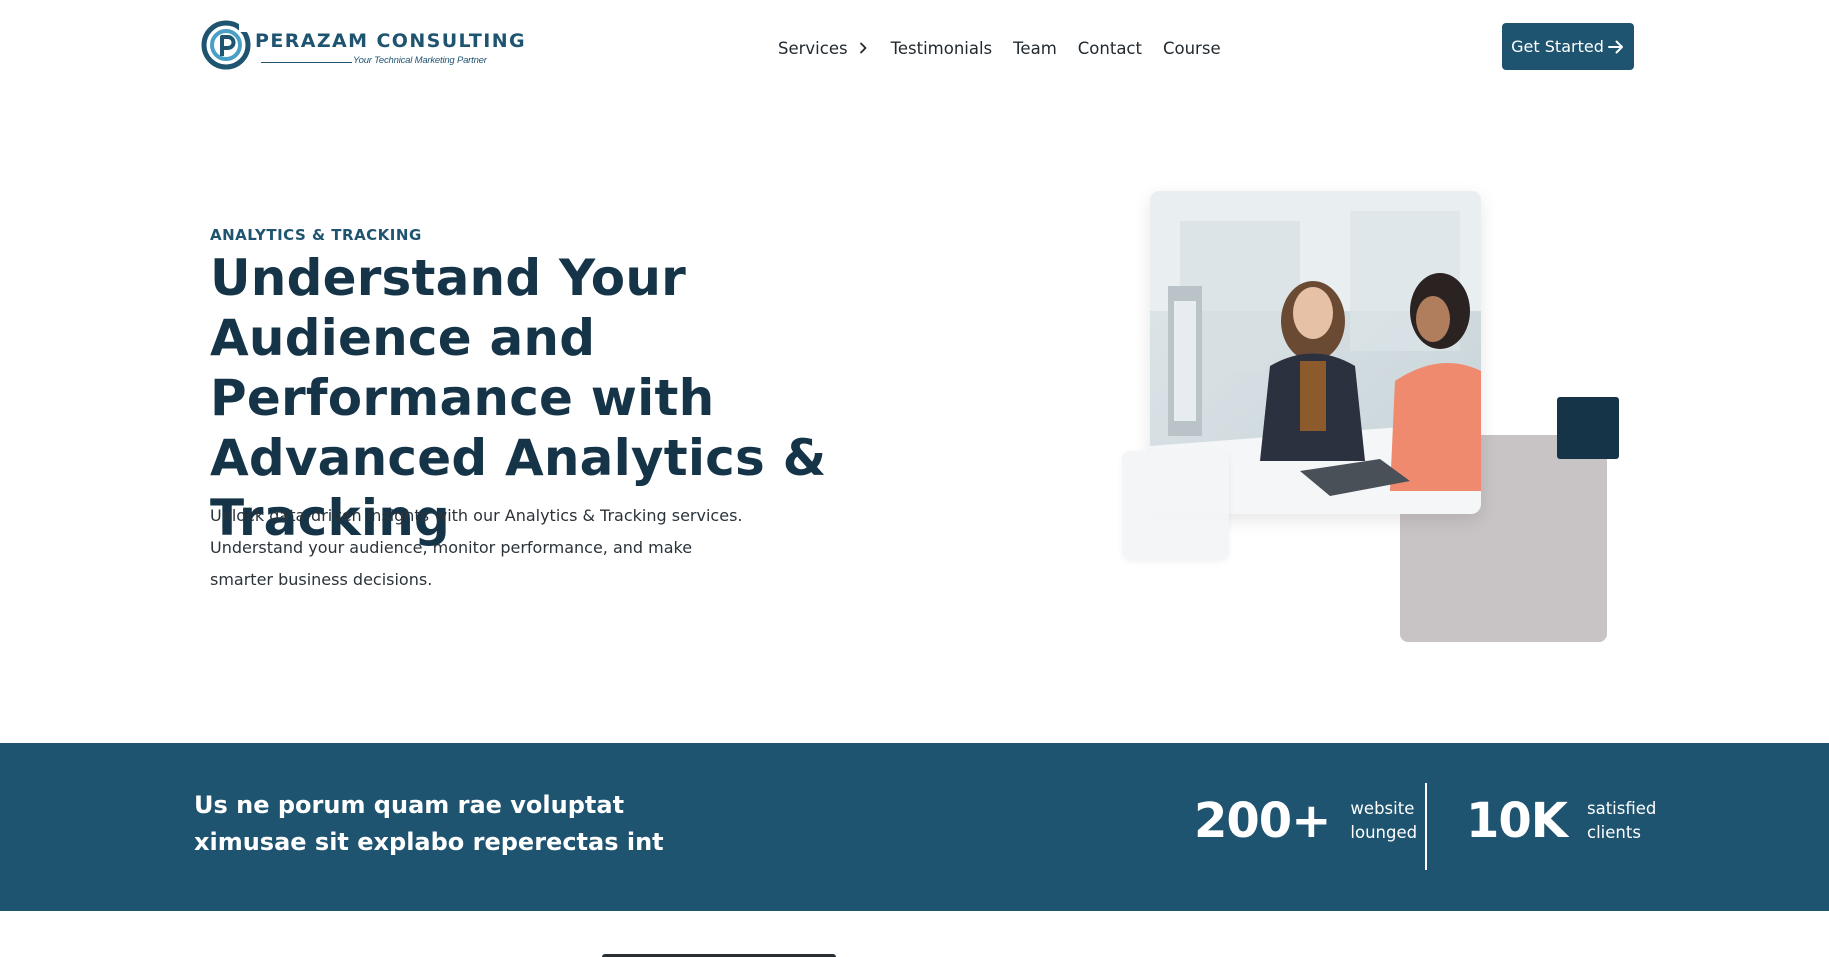 The image size is (1829, 957). Describe the element at coordinates (942, 48) in the screenshot. I see `nav-item-testimonials: Testimonials` at that location.